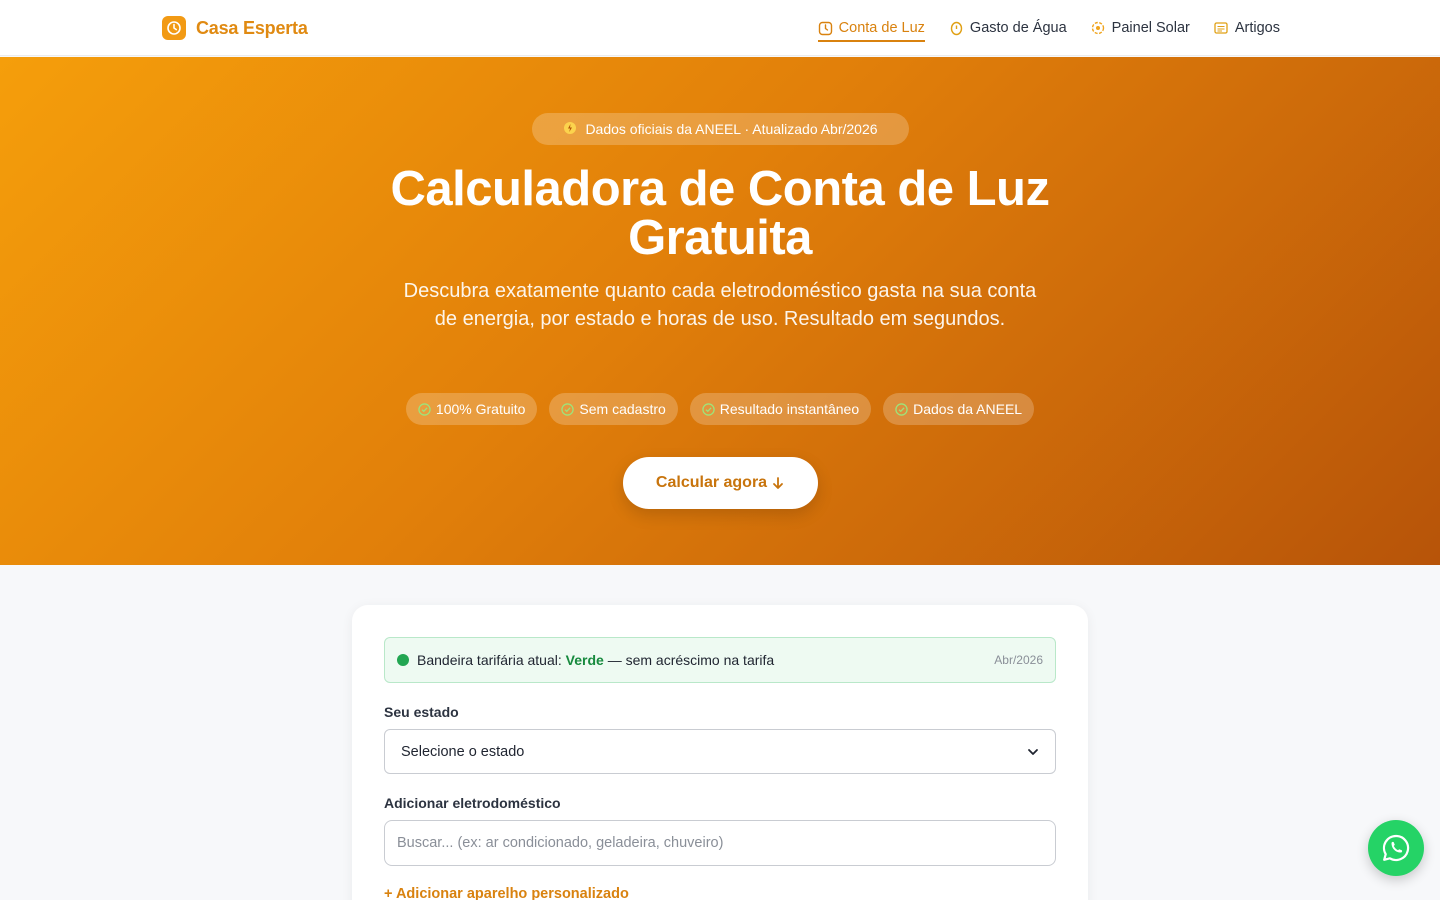 Image resolution: width=1440 pixels, height=900 pixels. What do you see at coordinates (711, 482) in the screenshot?
I see `cta-label: Calcular agora` at bounding box center [711, 482].